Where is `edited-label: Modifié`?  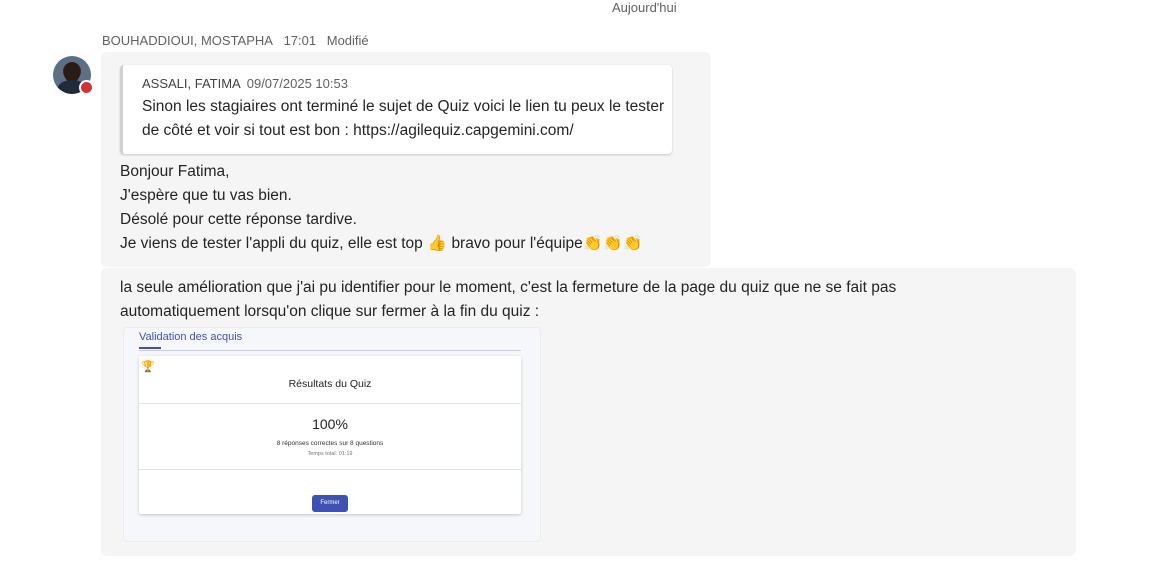 edited-label: Modifié is located at coordinates (347, 40).